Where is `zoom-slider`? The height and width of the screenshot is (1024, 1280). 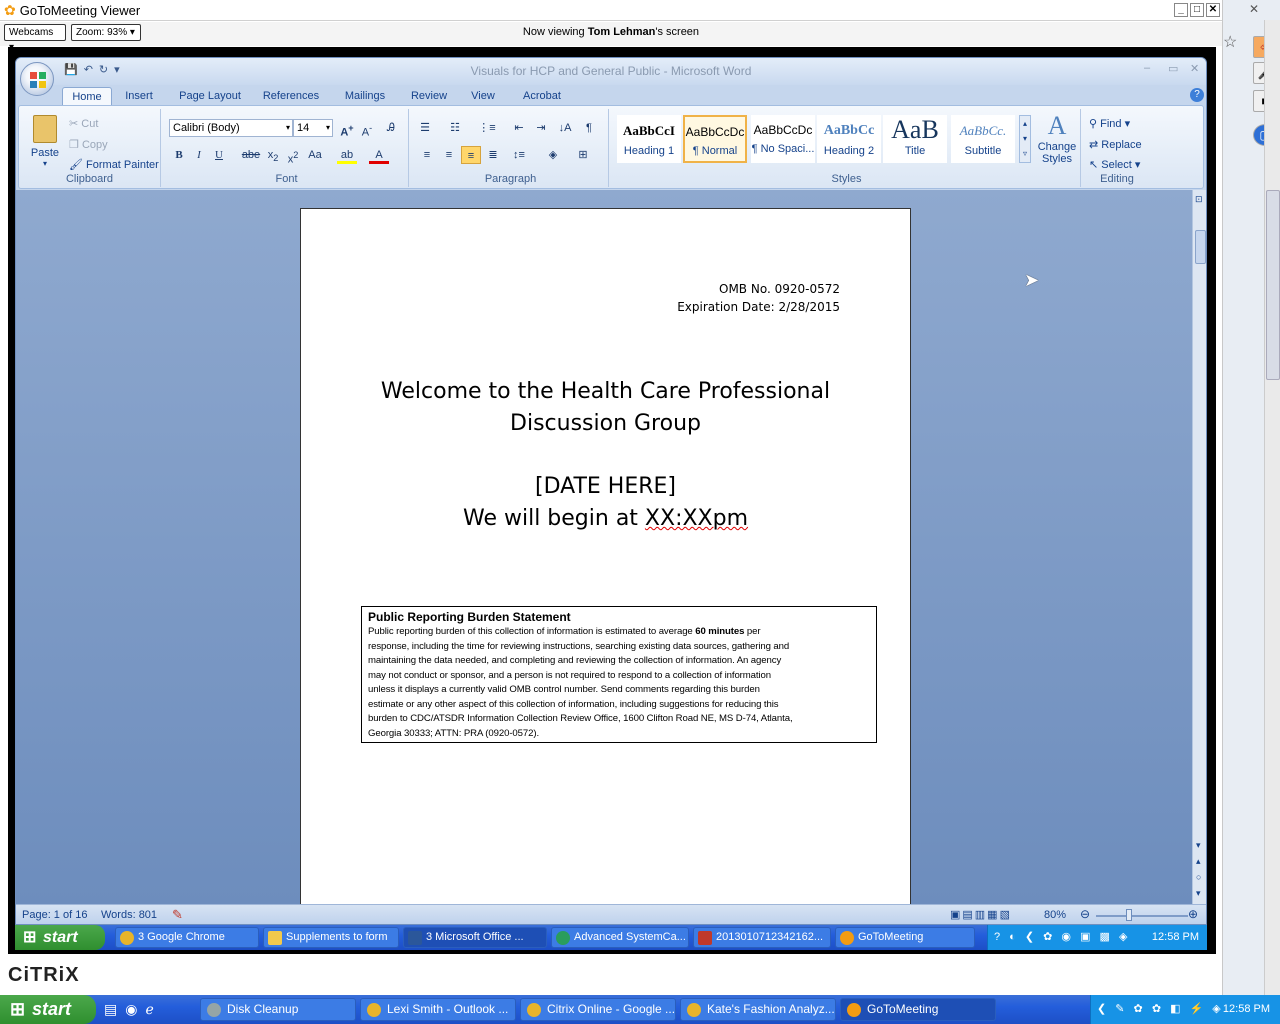 zoom-slider is located at coordinates (1142, 916).